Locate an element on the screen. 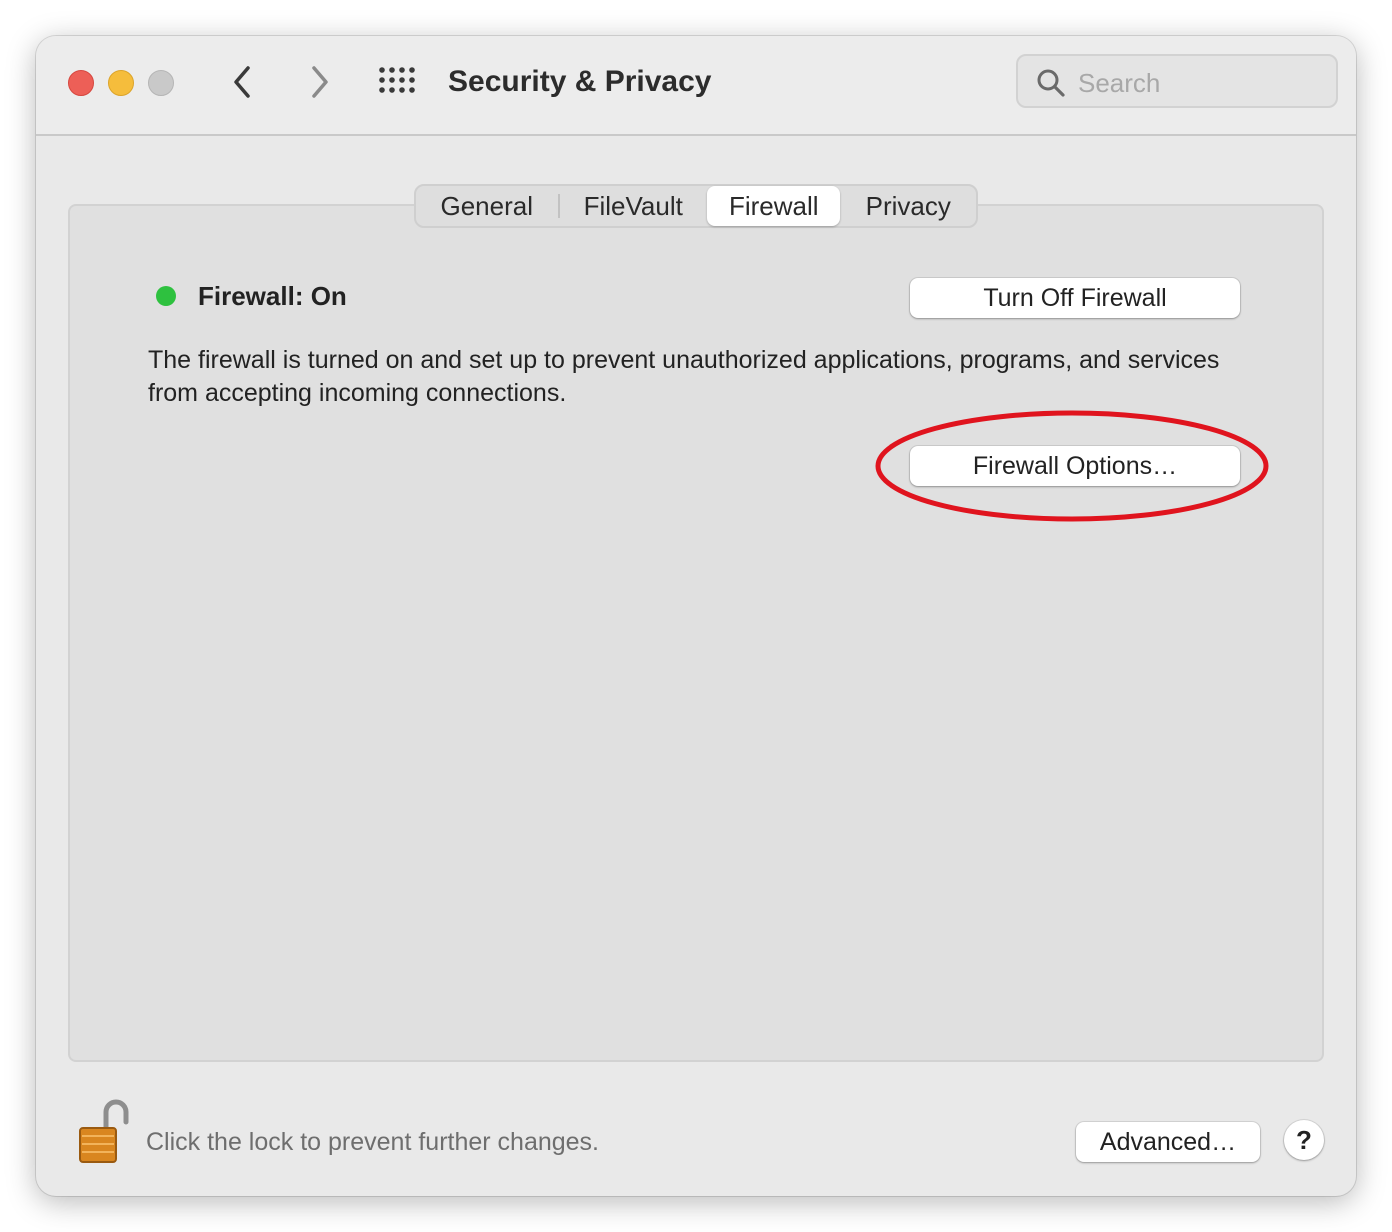 This screenshot has height=1232, width=1392. zoom-button is located at coordinates (161, 83).